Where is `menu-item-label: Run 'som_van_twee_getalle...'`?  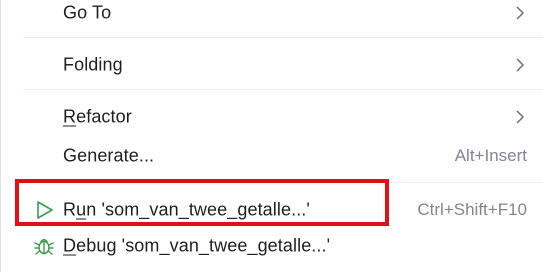
menu-item-label: Run 'som_van_twee_getalle...' is located at coordinates (186, 210).